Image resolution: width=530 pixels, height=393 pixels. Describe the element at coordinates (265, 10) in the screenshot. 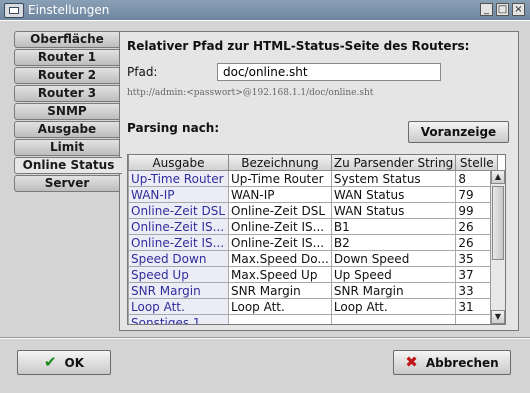

I see `title-bar: Einstellungen _ □ ×` at that location.